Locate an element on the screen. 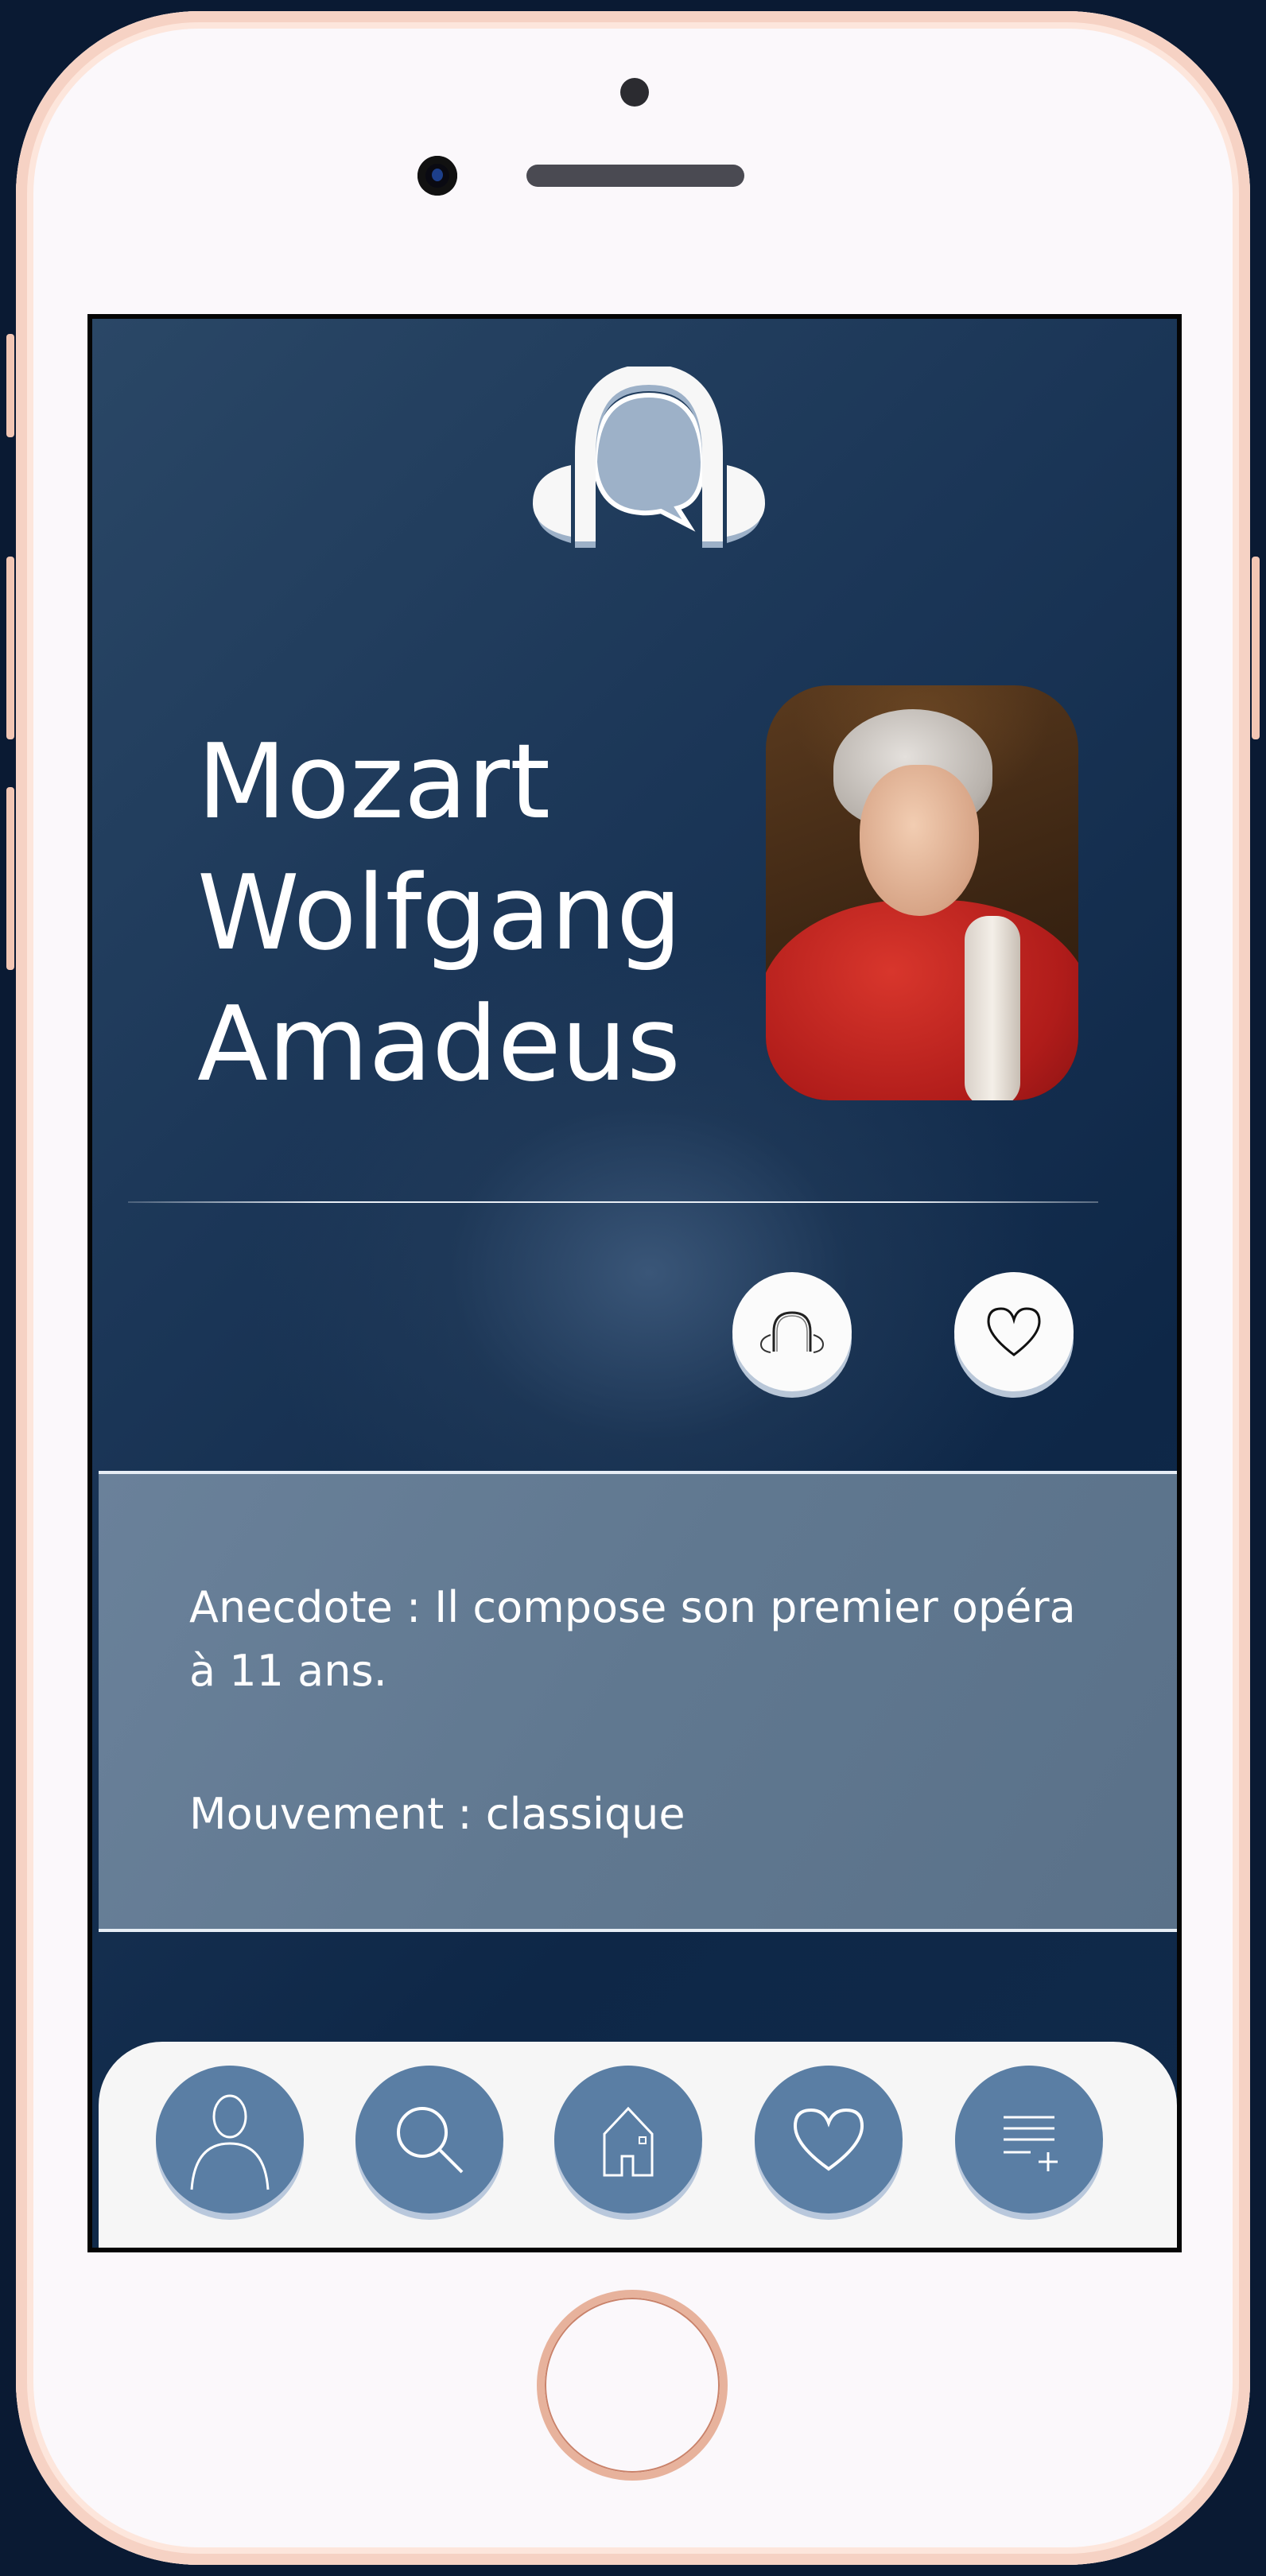 The image size is (1266, 2576). nav-playlist is located at coordinates (1029, 2139).